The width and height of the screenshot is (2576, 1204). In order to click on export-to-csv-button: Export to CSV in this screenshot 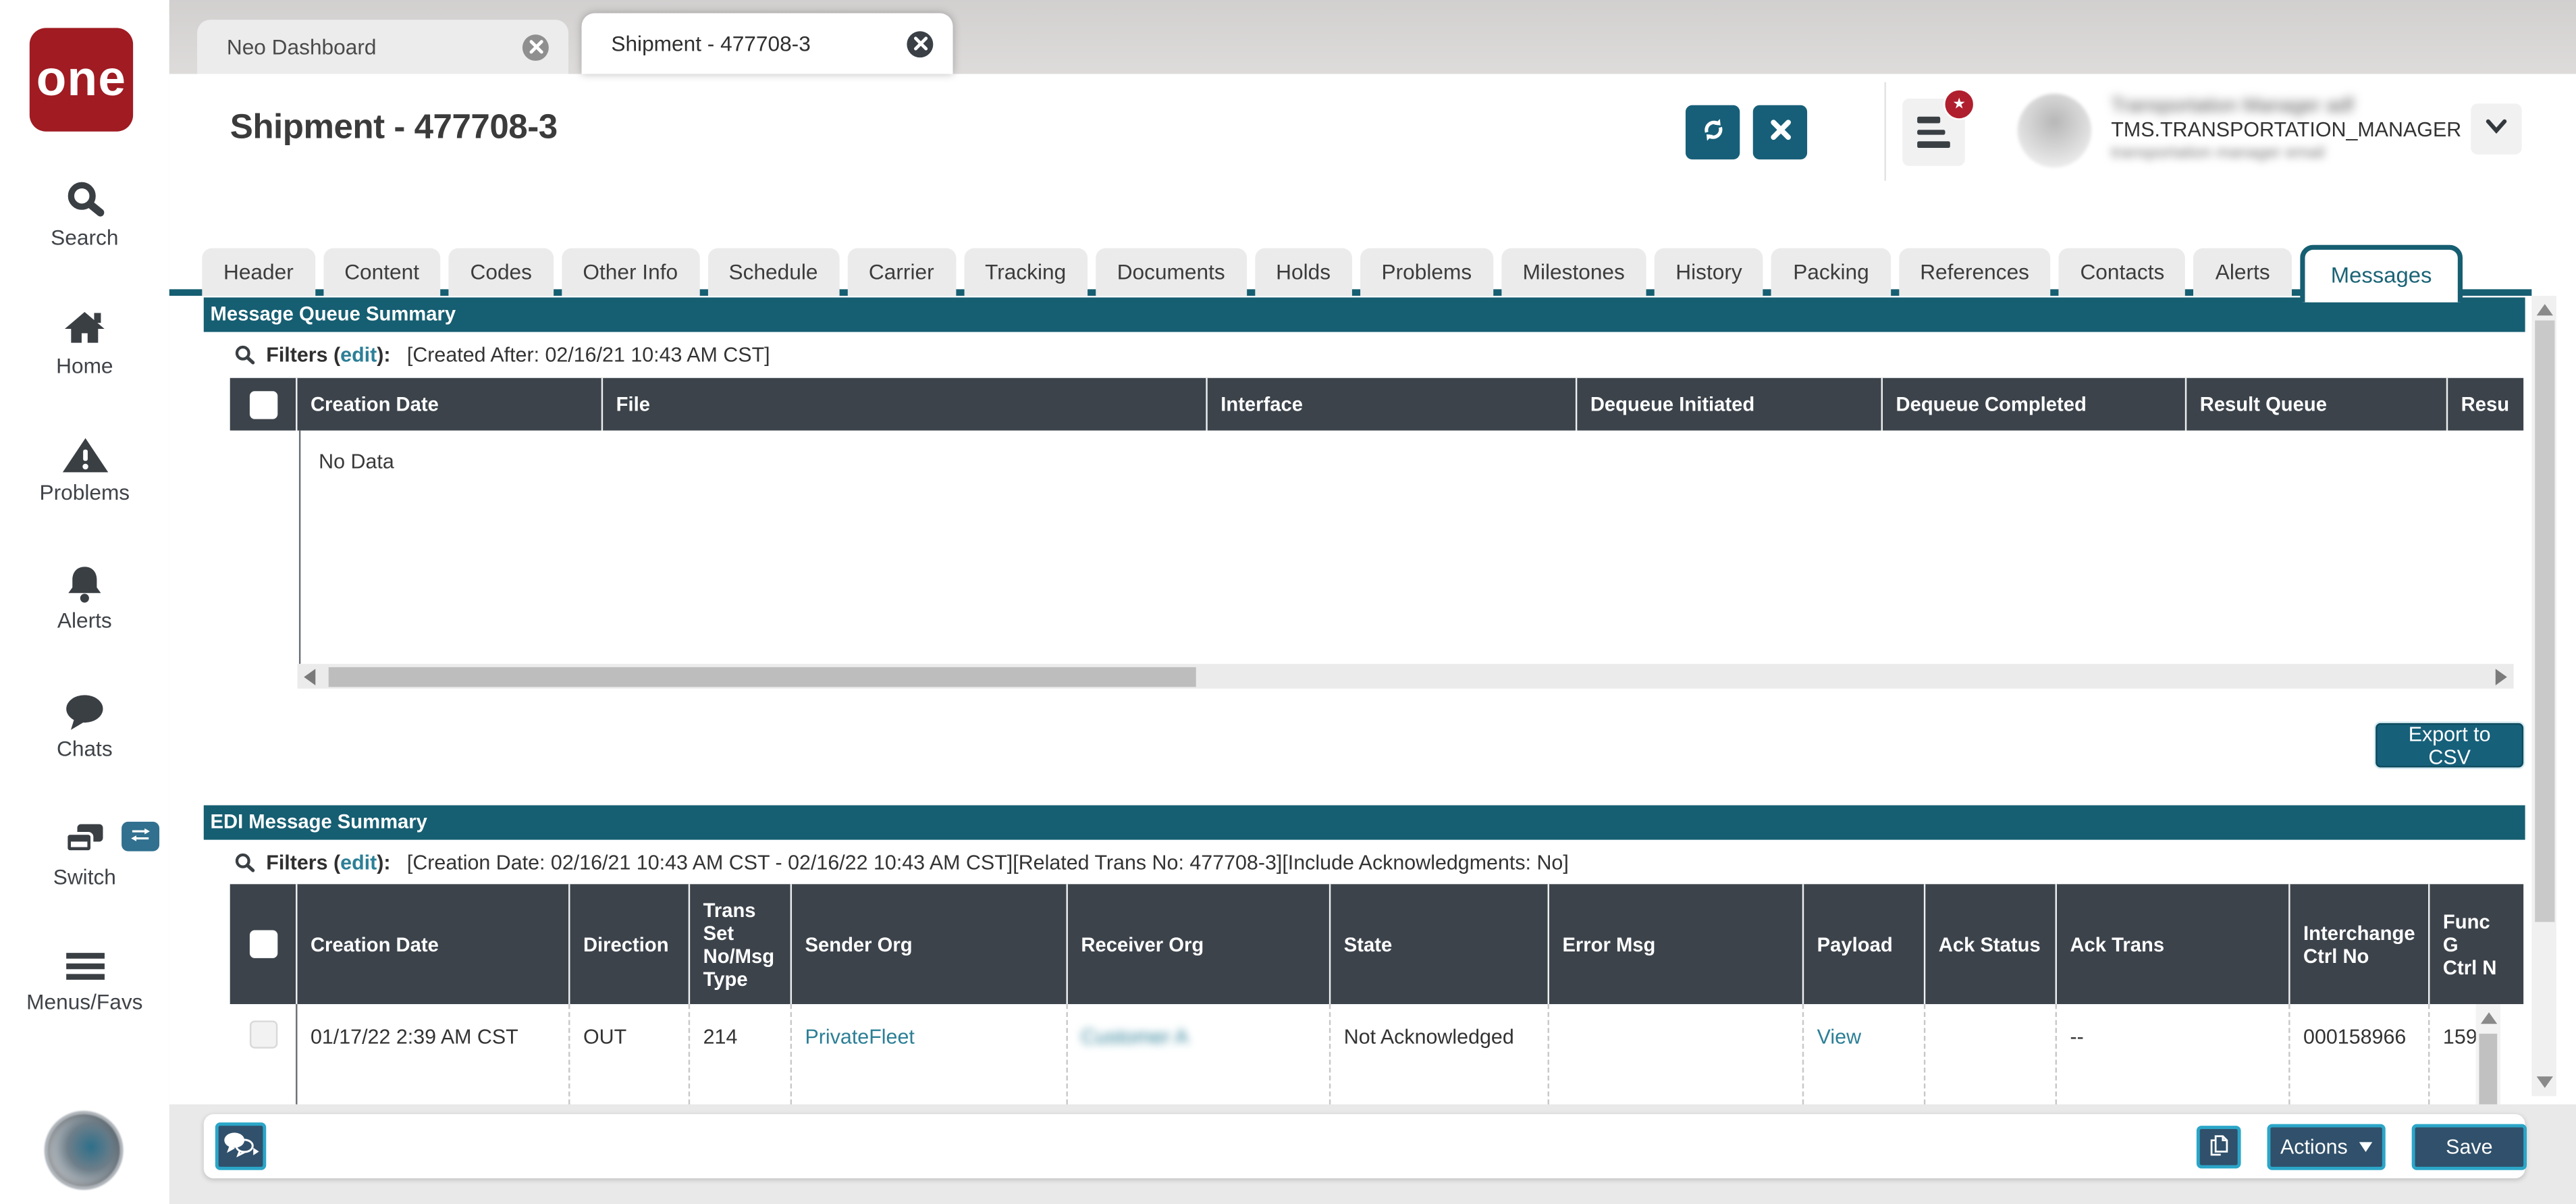, I will do `click(2450, 745)`.